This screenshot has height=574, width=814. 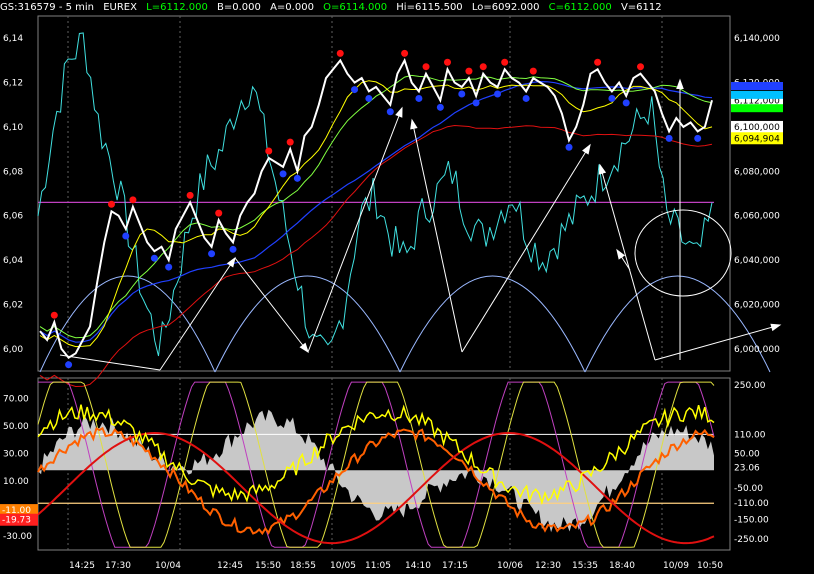 I want to click on time-axis-tick: 17:15, so click(x=455, y=566).